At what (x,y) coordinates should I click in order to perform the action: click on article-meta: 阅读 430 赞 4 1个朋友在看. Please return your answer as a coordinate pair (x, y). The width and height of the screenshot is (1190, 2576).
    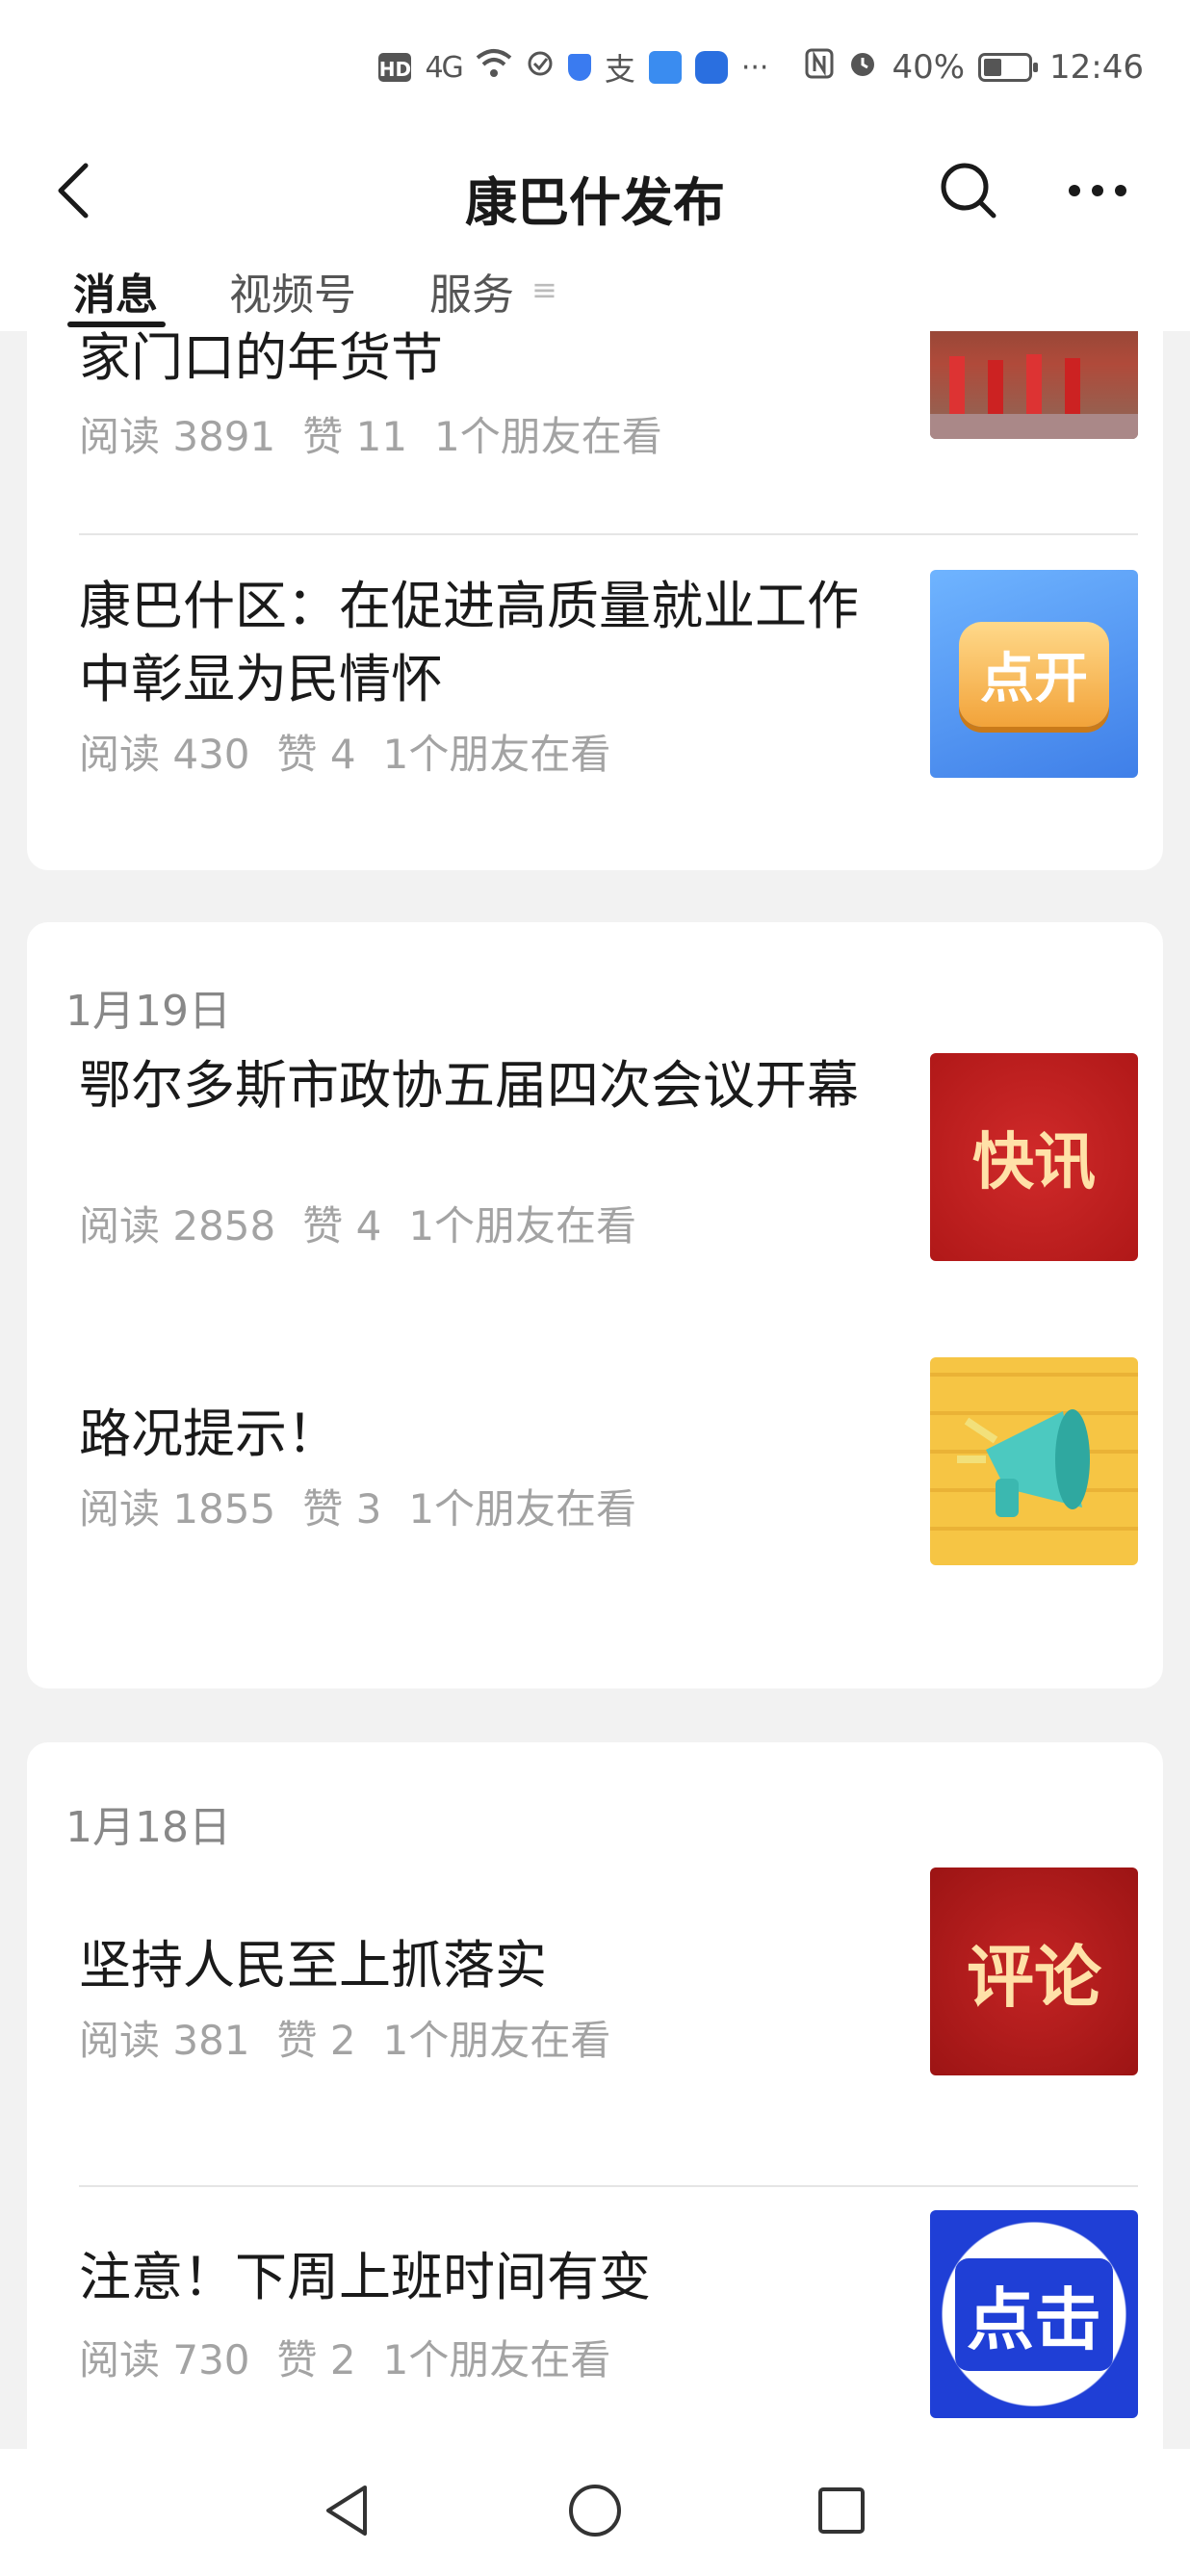
    Looking at the image, I should click on (358, 752).